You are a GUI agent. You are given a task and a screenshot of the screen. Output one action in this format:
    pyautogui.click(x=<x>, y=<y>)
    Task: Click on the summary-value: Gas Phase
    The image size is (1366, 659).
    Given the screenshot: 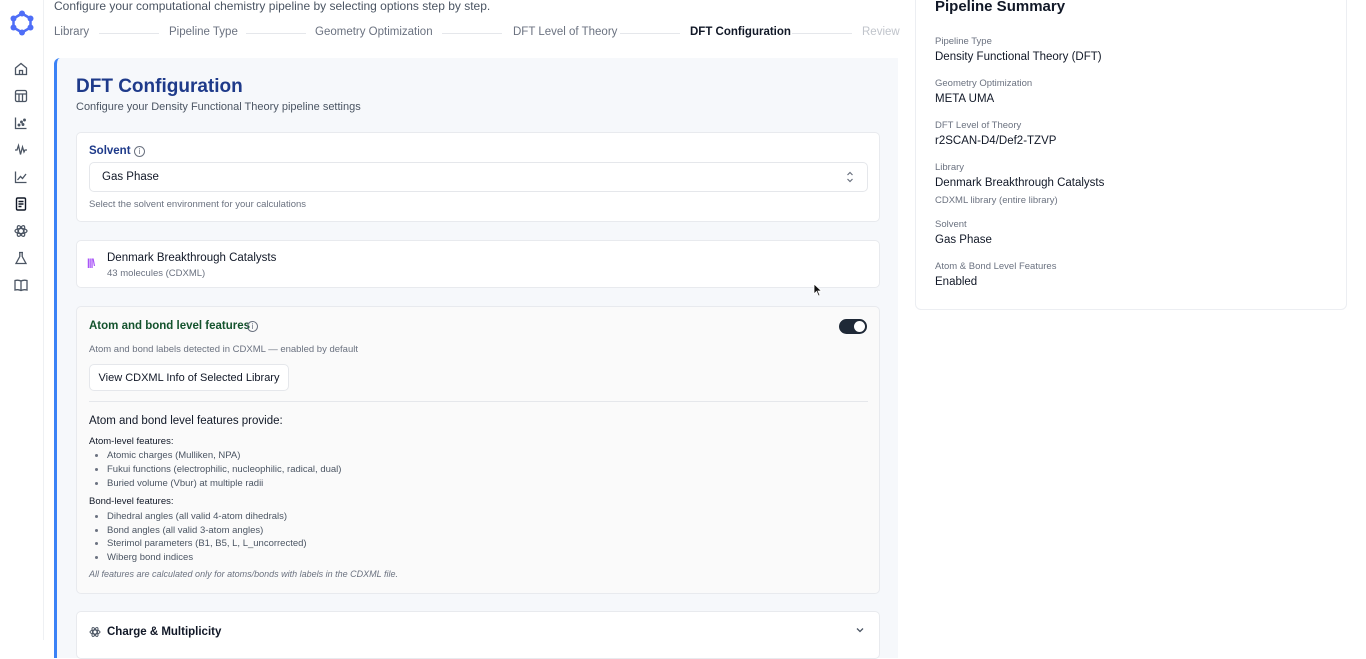 What is the action you would take?
    pyautogui.click(x=963, y=240)
    